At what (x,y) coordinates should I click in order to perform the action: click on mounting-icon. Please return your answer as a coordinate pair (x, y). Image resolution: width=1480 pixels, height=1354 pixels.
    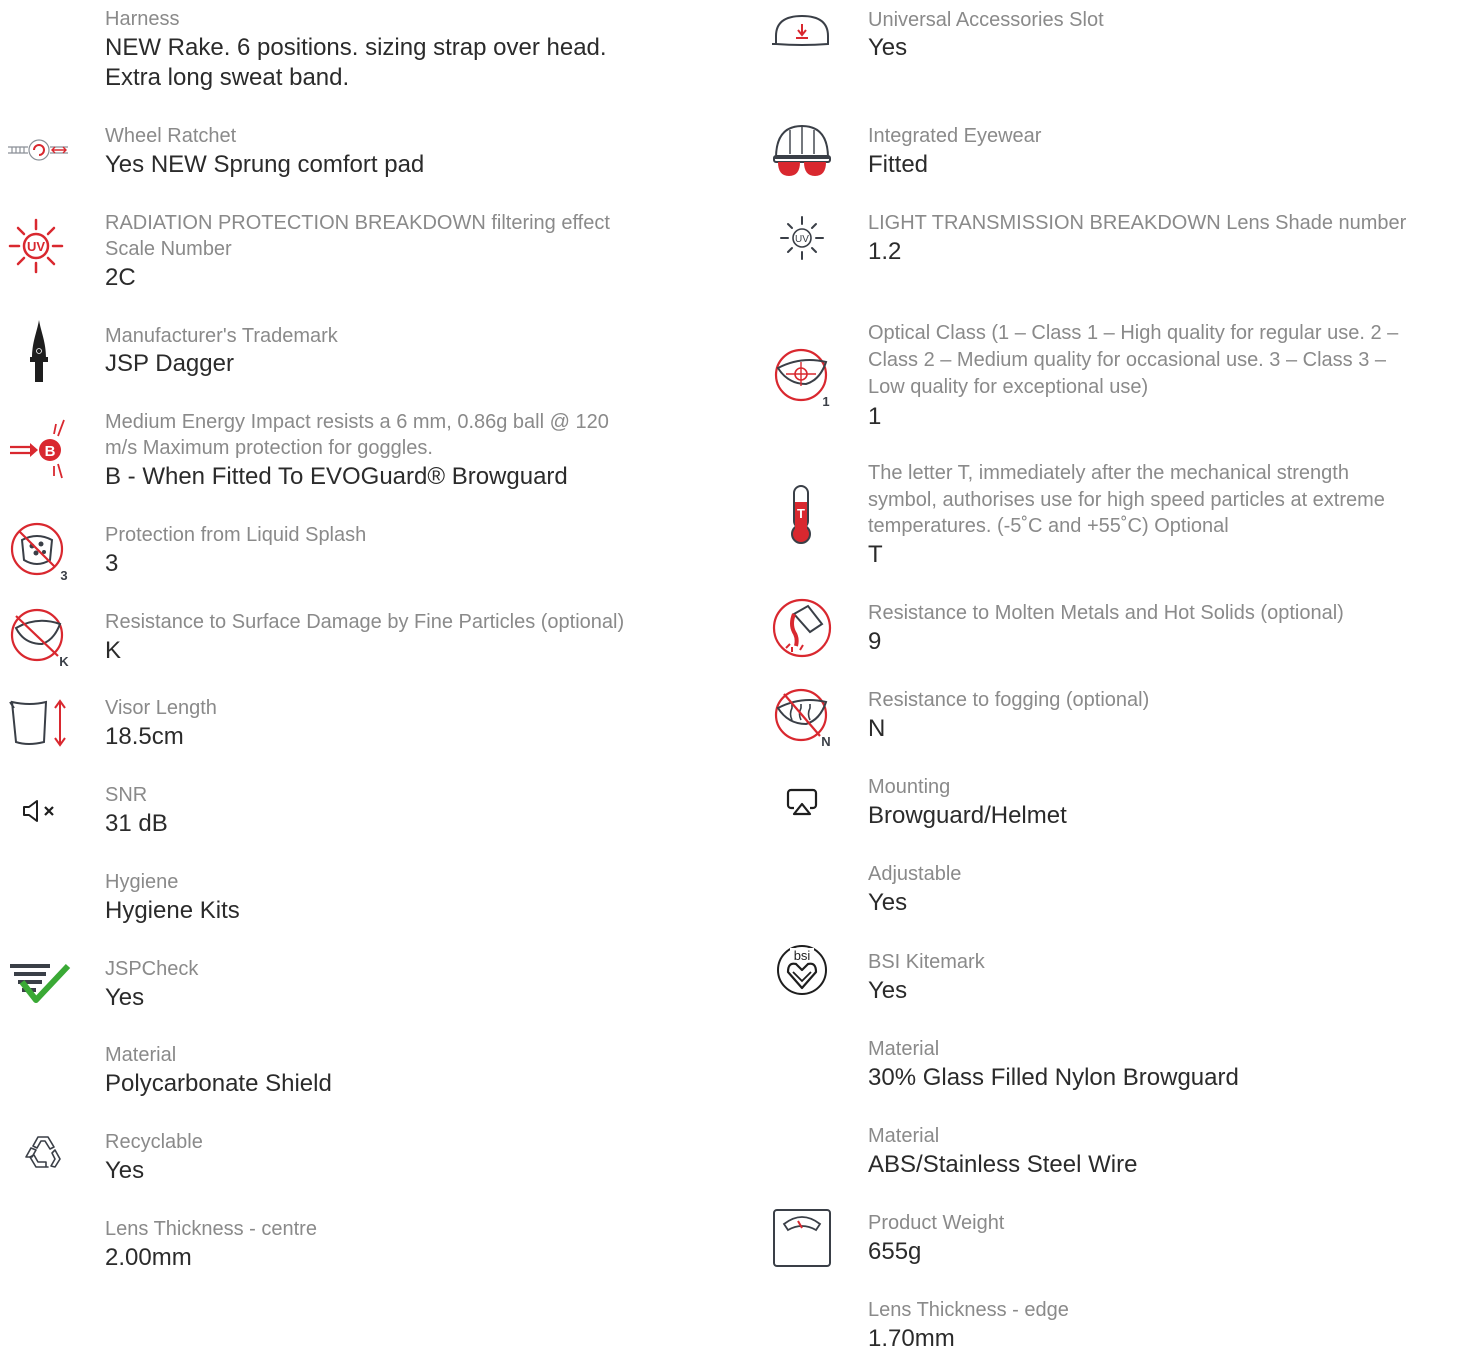
    Looking at the image, I should click on (802, 802).